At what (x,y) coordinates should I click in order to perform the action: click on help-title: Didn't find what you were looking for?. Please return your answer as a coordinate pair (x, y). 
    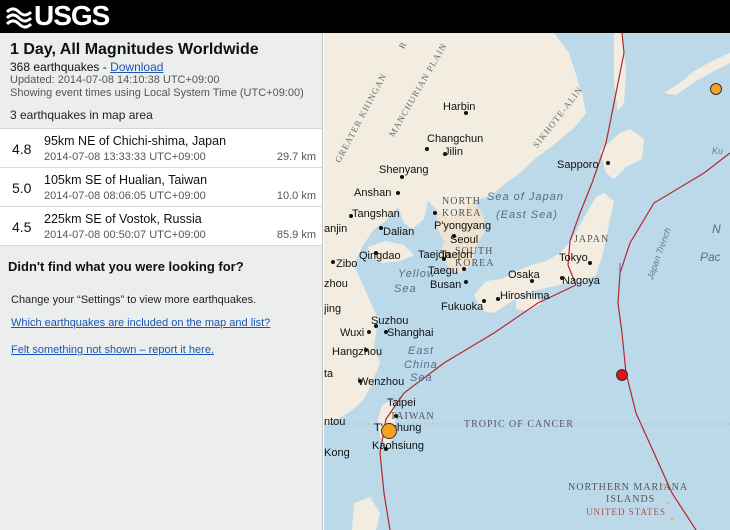
    Looking at the image, I should click on (126, 266).